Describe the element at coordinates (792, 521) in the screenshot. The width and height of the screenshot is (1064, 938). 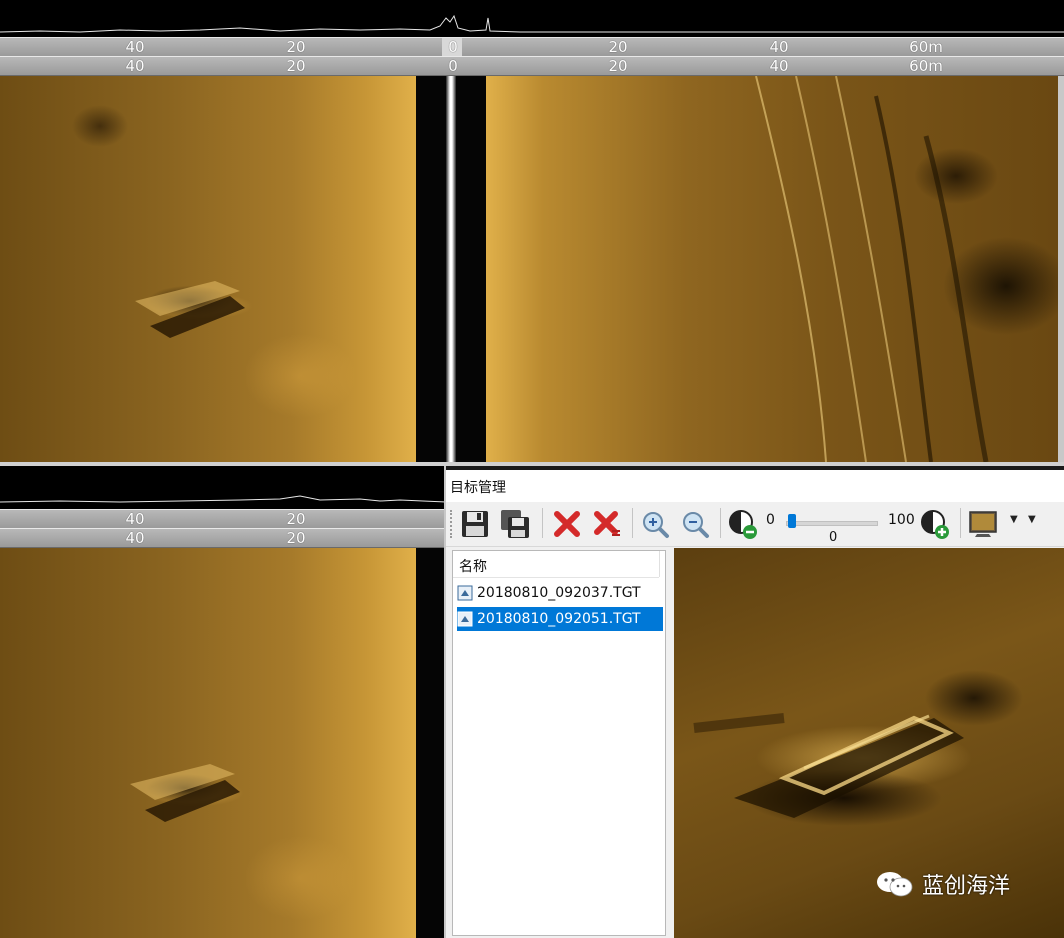
I see `slider-thumb` at that location.